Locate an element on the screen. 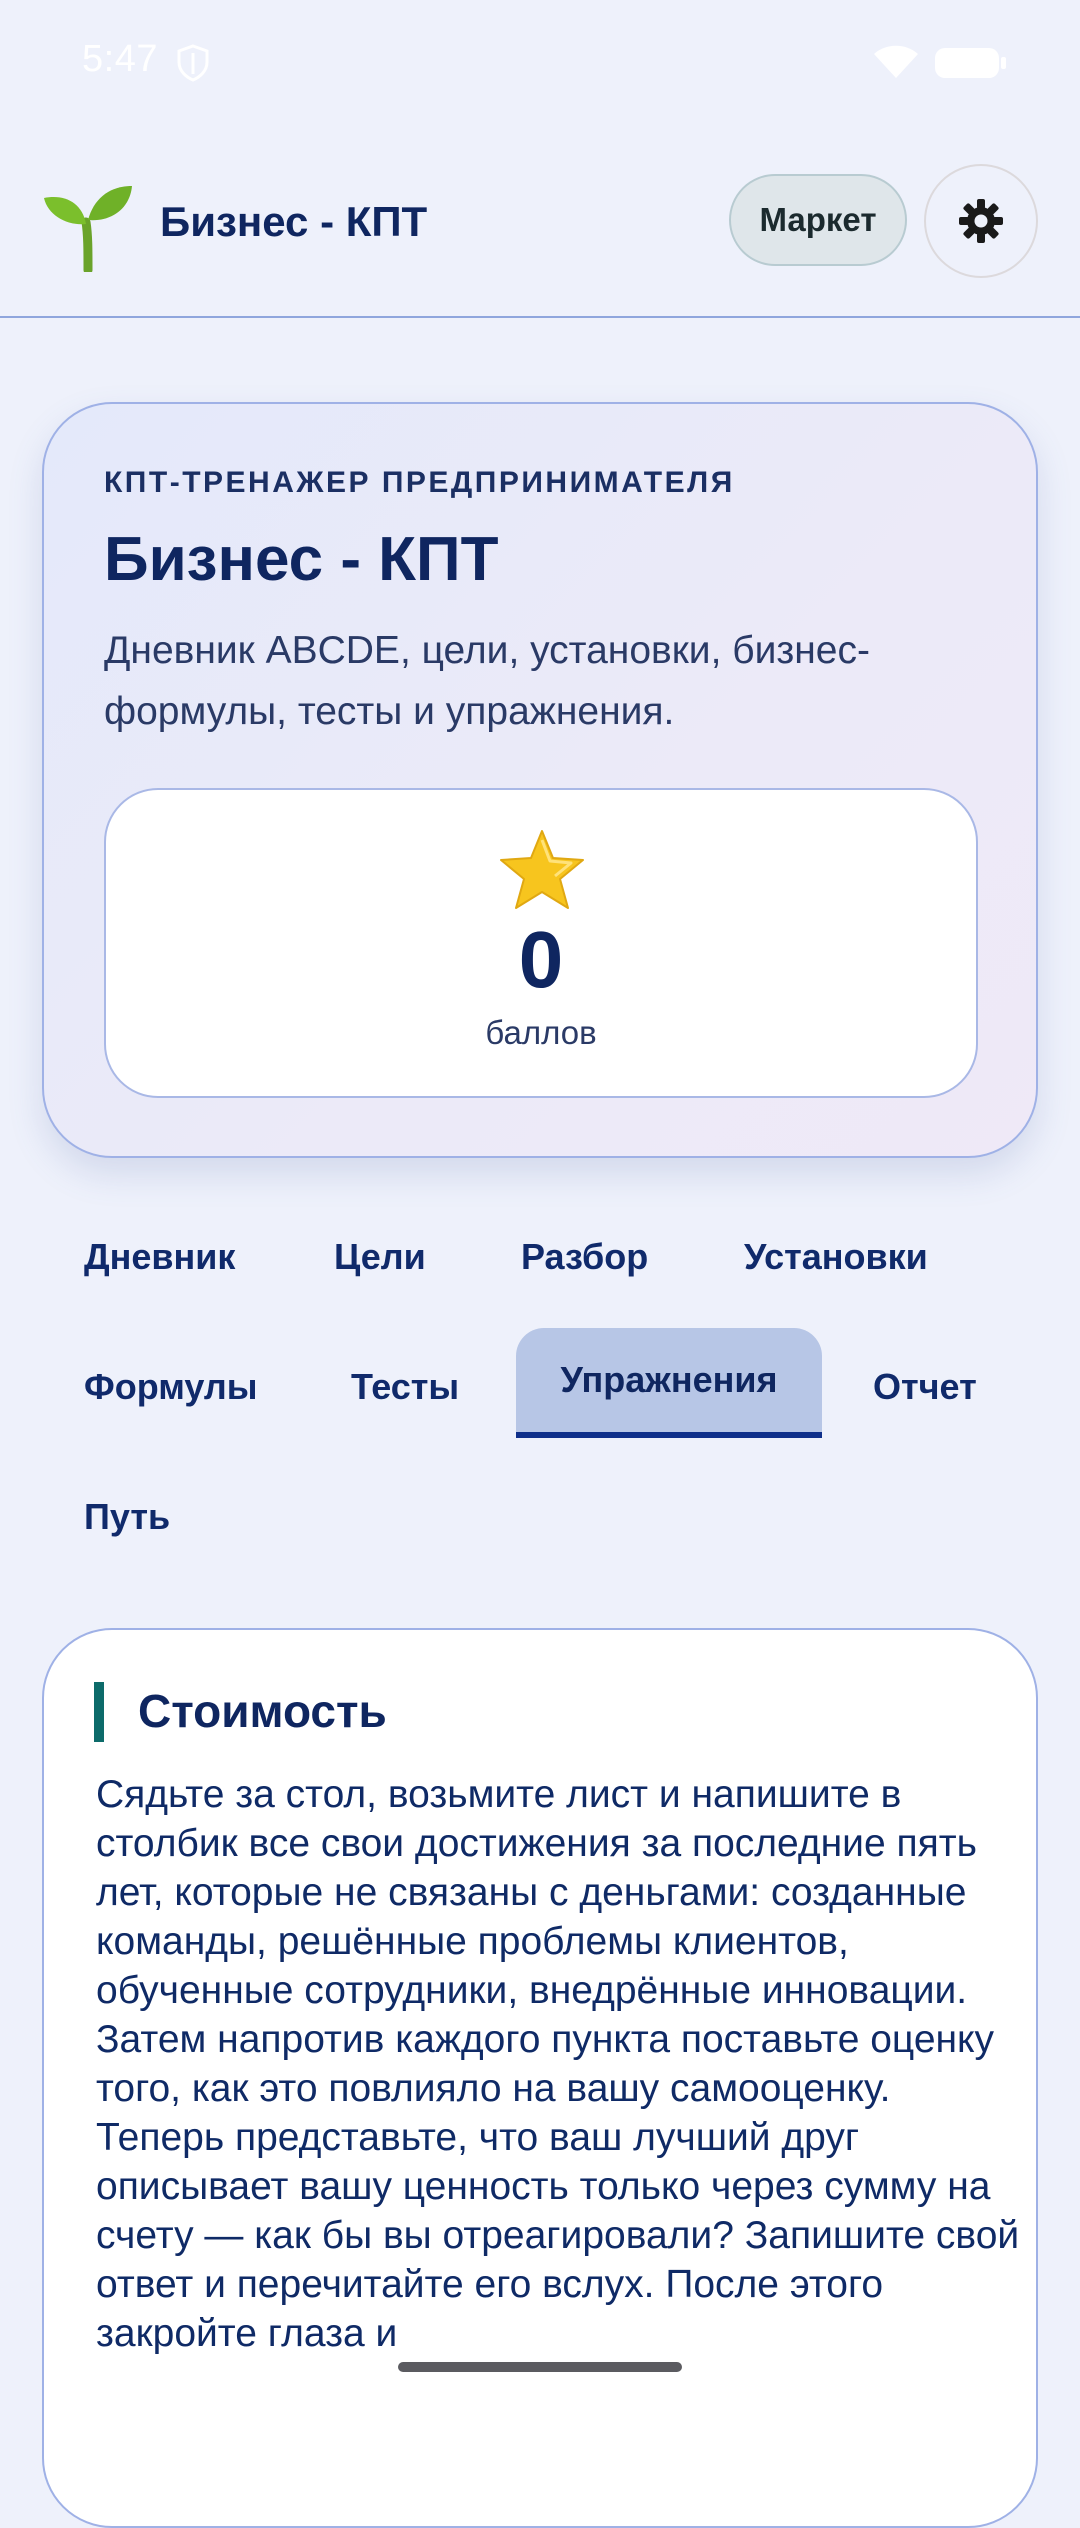  app-header: Бизнес - КПТ Маркет is located at coordinates (540, 229).